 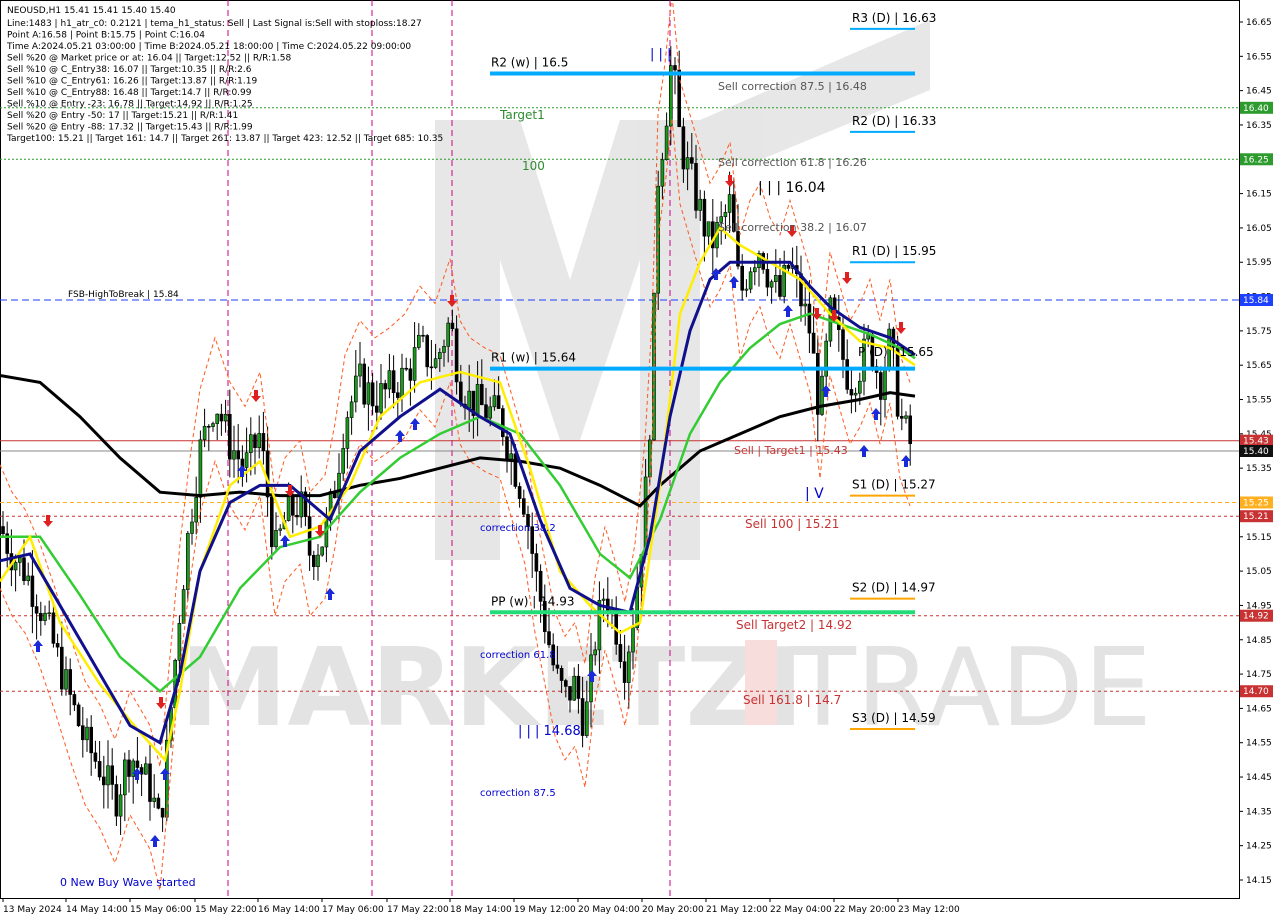 What do you see at coordinates (1256, 452) in the screenshot?
I see `price-badge-label: 15.40` at bounding box center [1256, 452].